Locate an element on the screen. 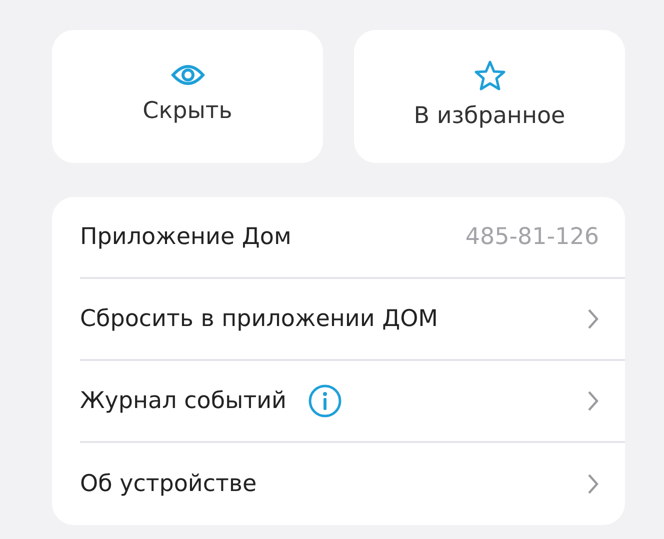  menu-row: Сбросить в приложении ДОМ is located at coordinates (352, 320).